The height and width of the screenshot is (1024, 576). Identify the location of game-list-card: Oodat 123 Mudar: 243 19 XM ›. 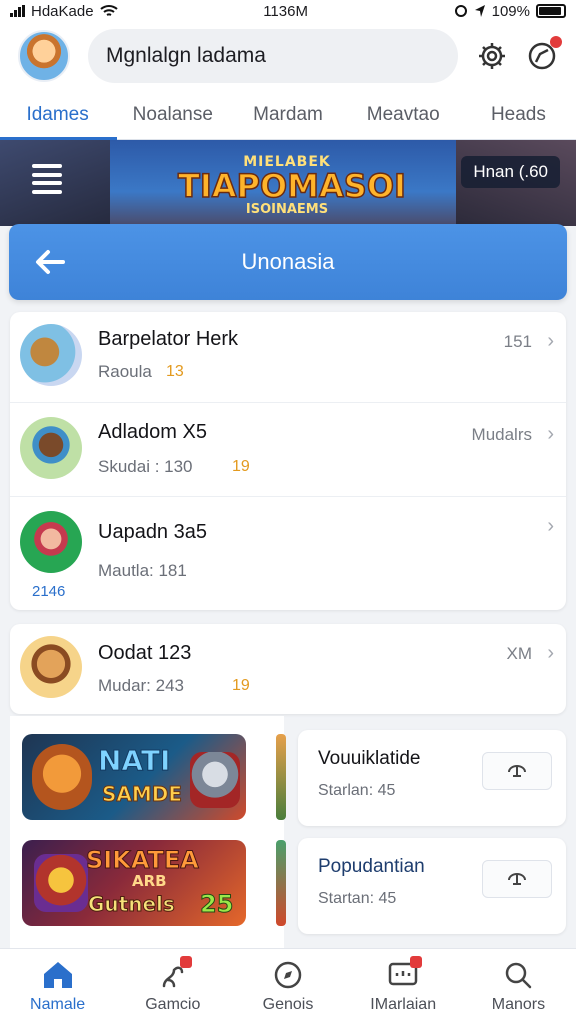
(288, 669).